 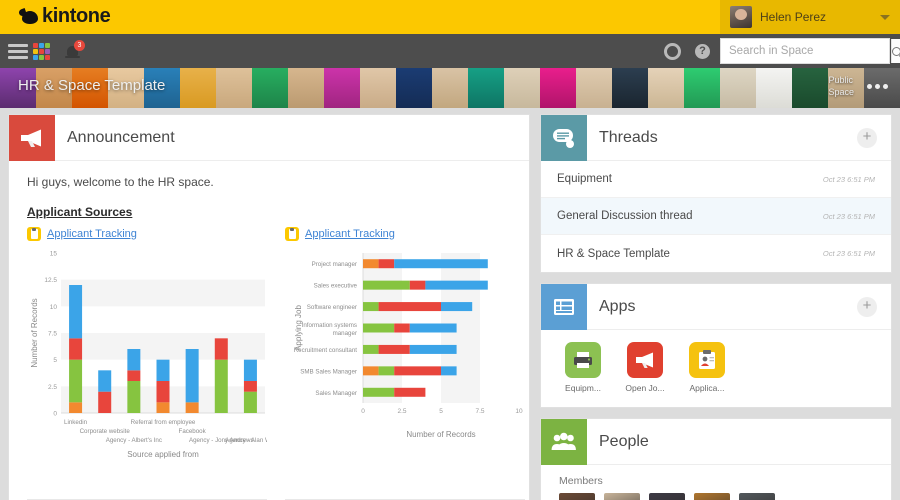 I want to click on notifications-button: 3, so click(x=74, y=51).